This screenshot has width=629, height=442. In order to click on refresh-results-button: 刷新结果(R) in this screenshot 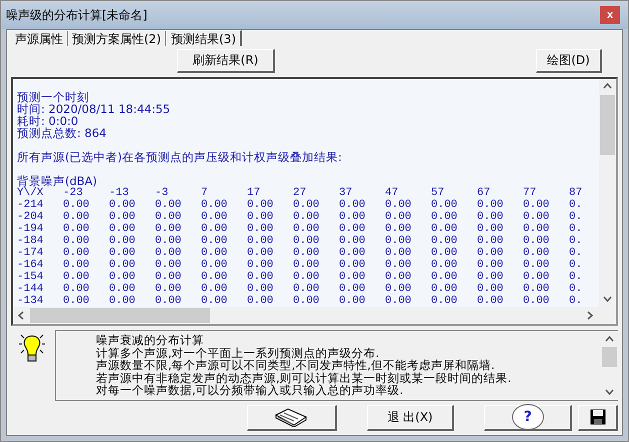, I will do `click(226, 61)`.